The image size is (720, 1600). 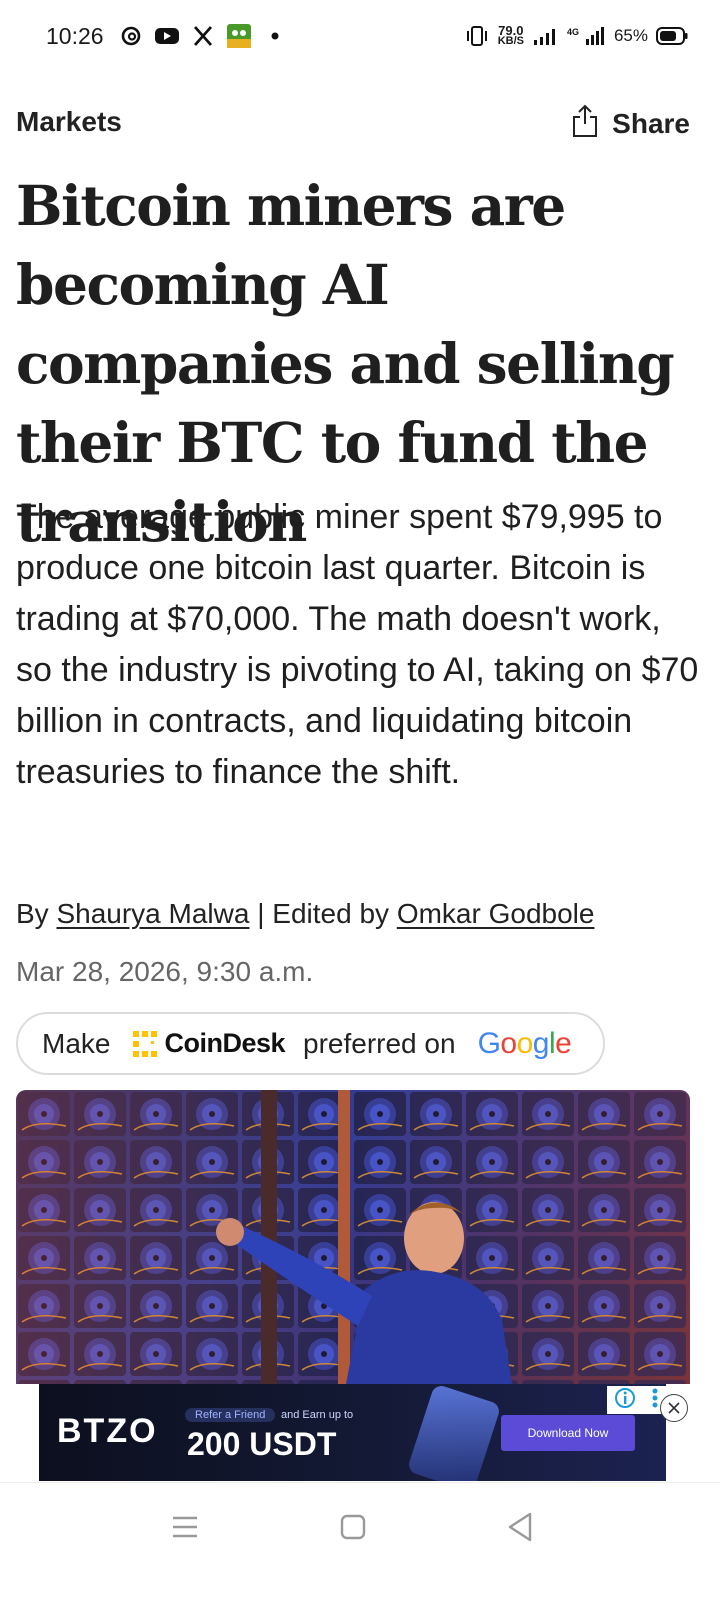 I want to click on threads-icon, so click(x=131, y=36).